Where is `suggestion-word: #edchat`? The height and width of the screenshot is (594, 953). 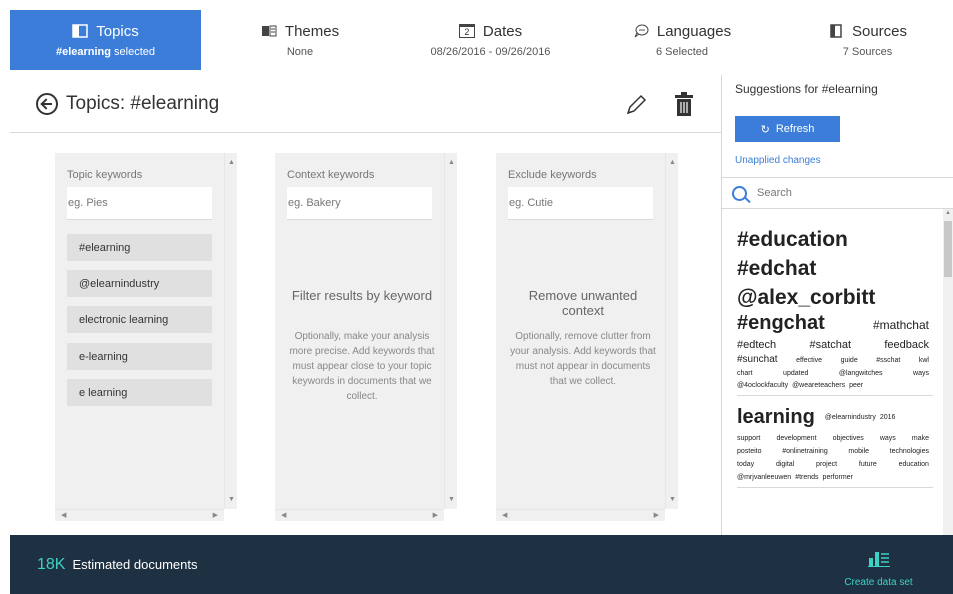
suggestion-word: #edchat is located at coordinates (833, 268).